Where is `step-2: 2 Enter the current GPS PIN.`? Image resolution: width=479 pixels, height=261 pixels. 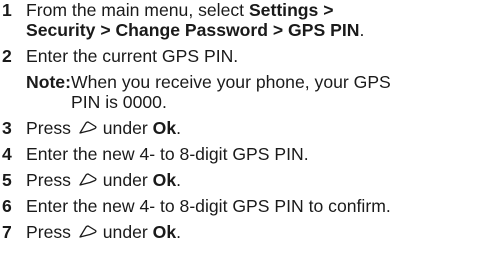 step-2: 2 Enter the current GPS PIN. is located at coordinates (240, 56).